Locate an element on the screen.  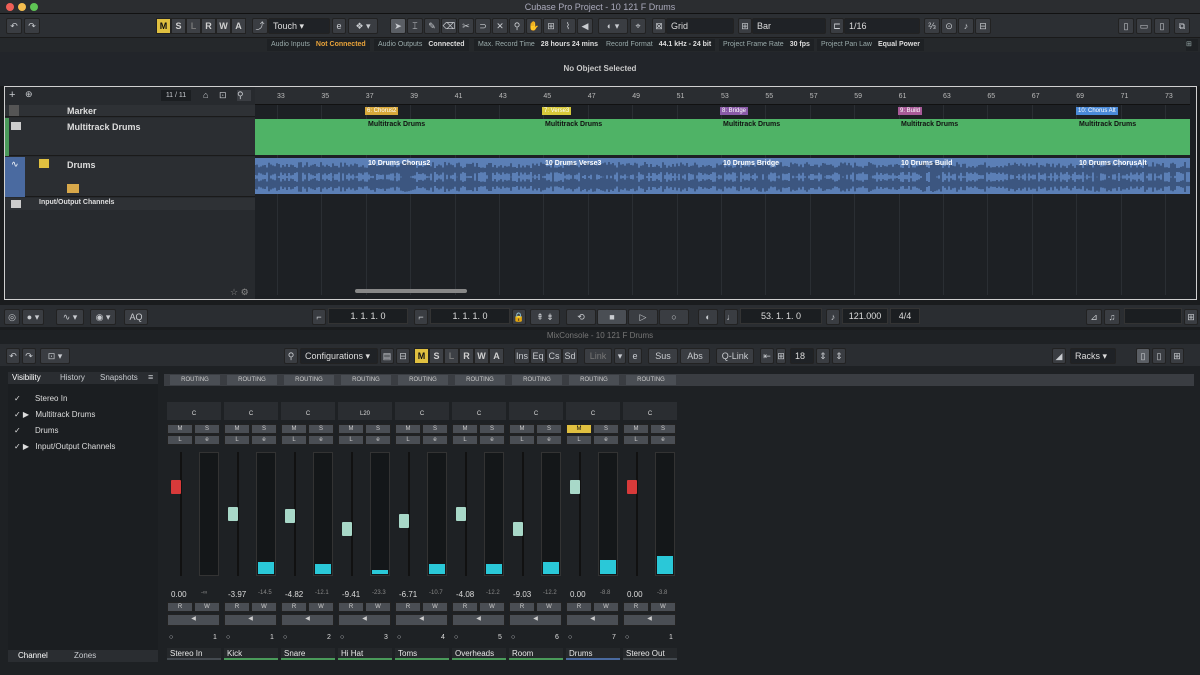
draw-tool-icon: ✎ is located at coordinates (432, 26).